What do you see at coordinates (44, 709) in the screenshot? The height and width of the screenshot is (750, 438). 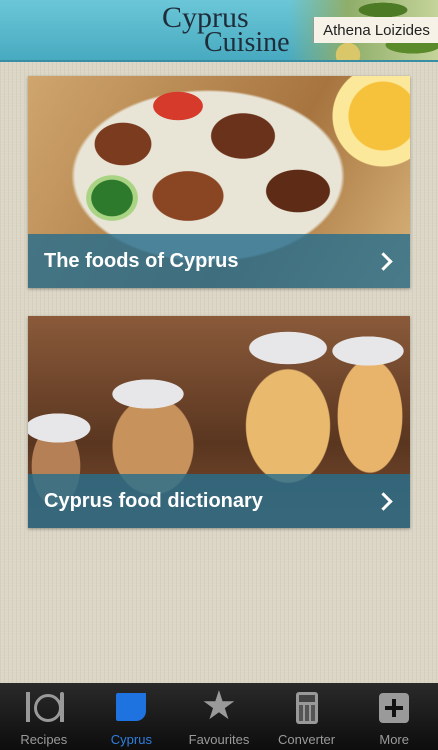 I see `plate-cutlery-icon` at bounding box center [44, 709].